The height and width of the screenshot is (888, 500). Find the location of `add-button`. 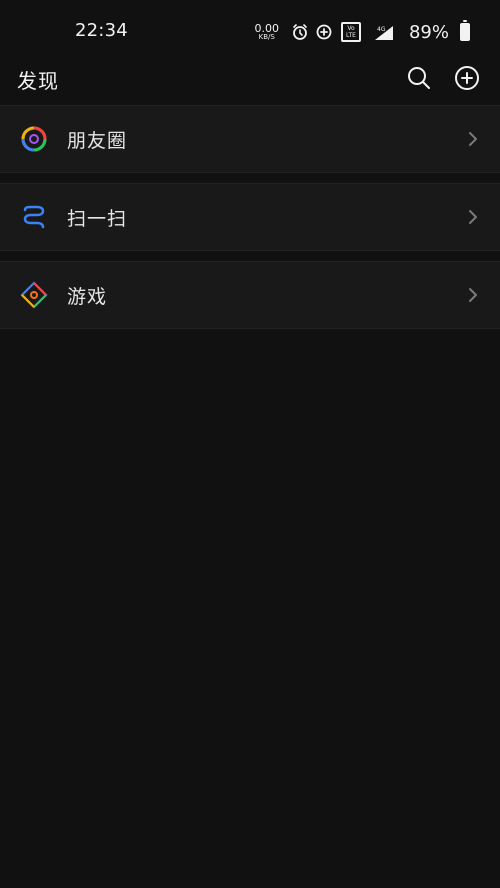

add-button is located at coordinates (467, 78).